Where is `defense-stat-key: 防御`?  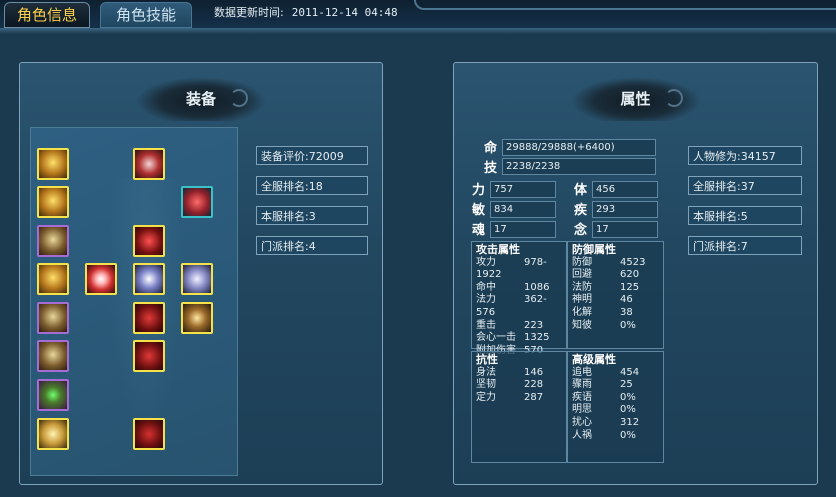 defense-stat-key: 防御 is located at coordinates (582, 262).